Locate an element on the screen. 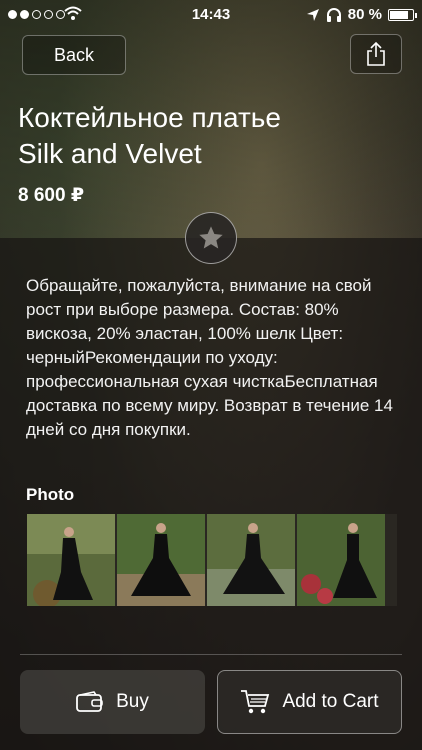 The width and height of the screenshot is (422, 750). star-icon is located at coordinates (211, 237).